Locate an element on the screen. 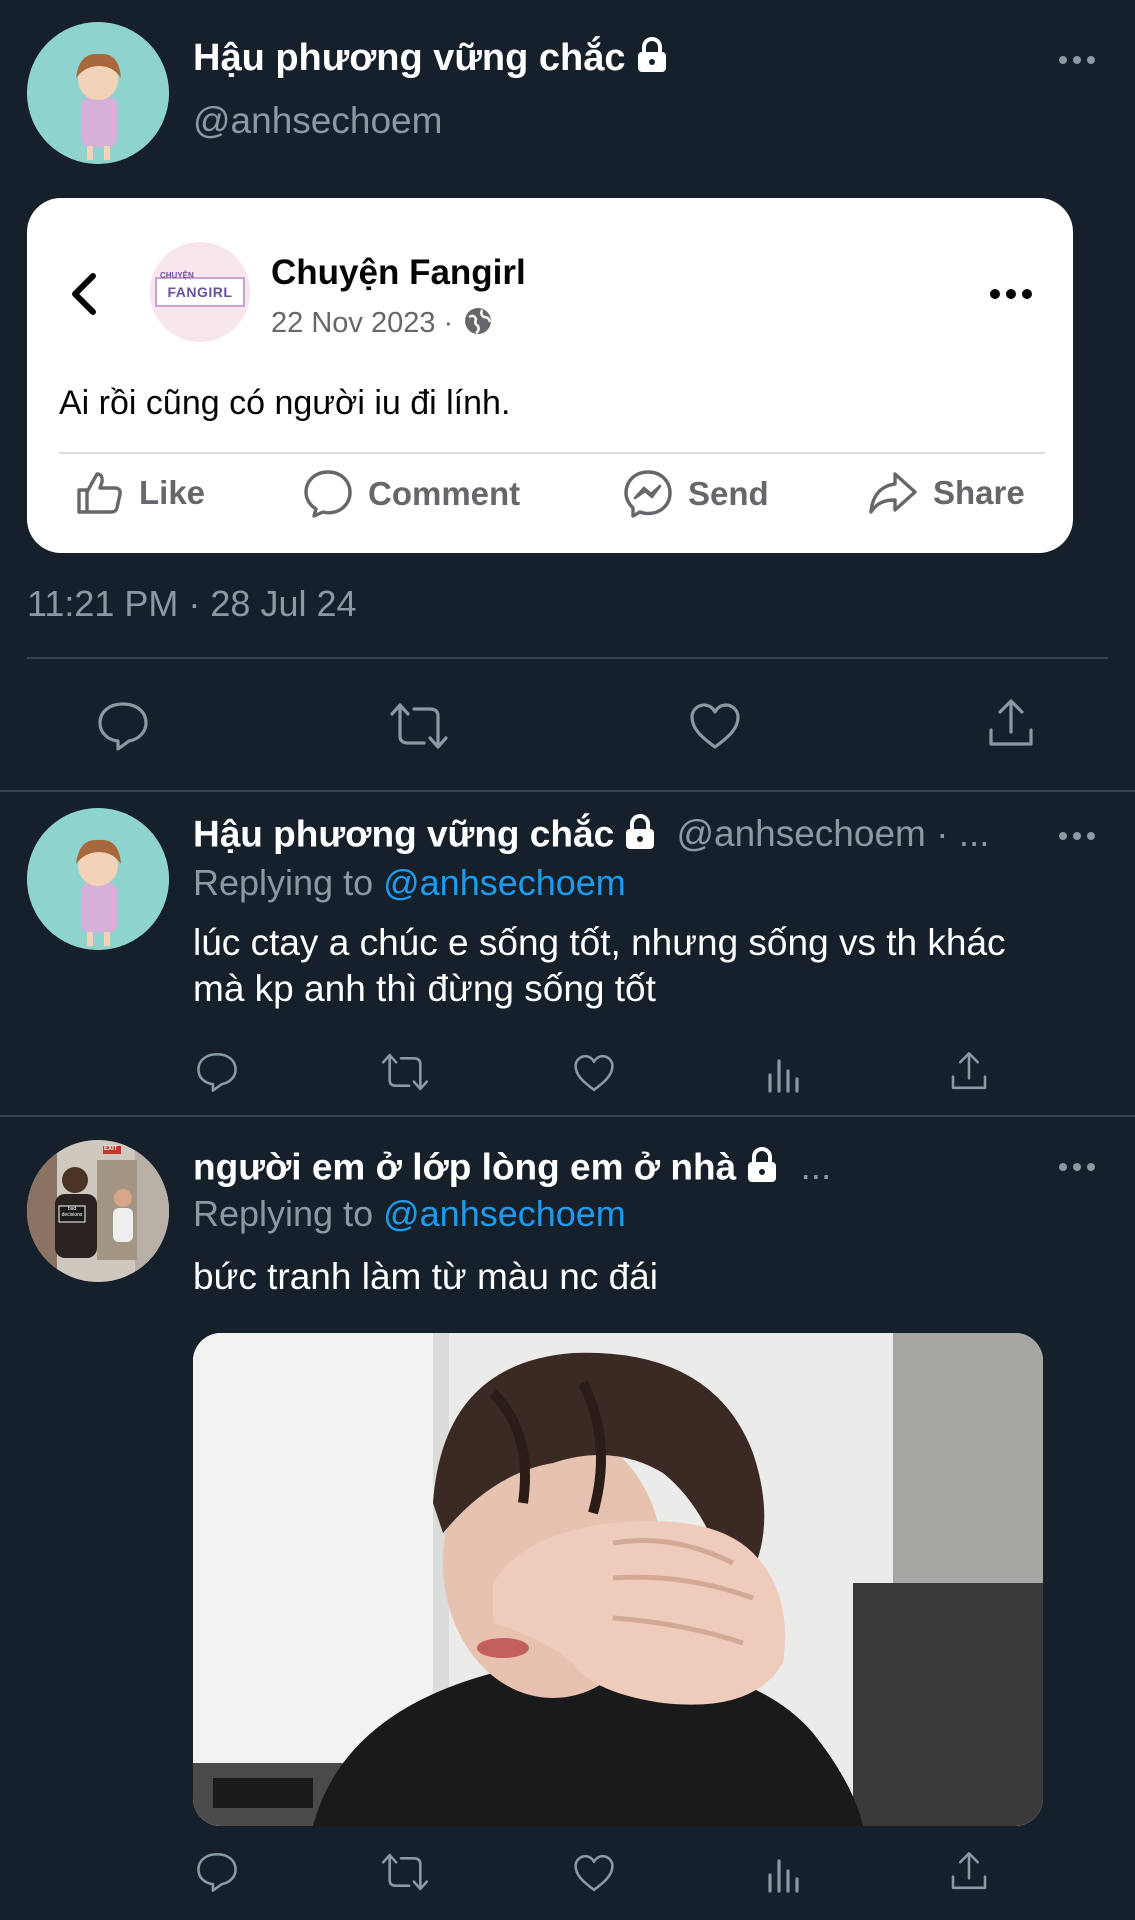  fb-like-label: Like is located at coordinates (172, 492).